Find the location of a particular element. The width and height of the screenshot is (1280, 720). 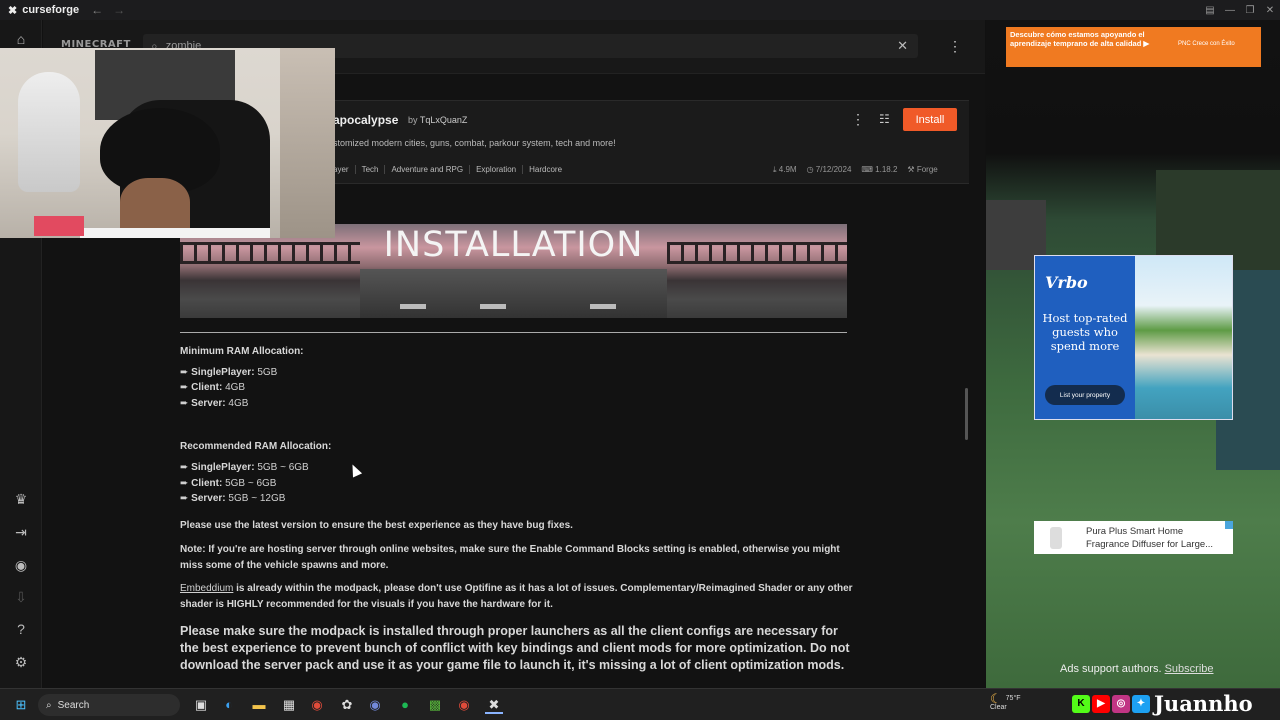

scrollbar is located at coordinates (966, 414).